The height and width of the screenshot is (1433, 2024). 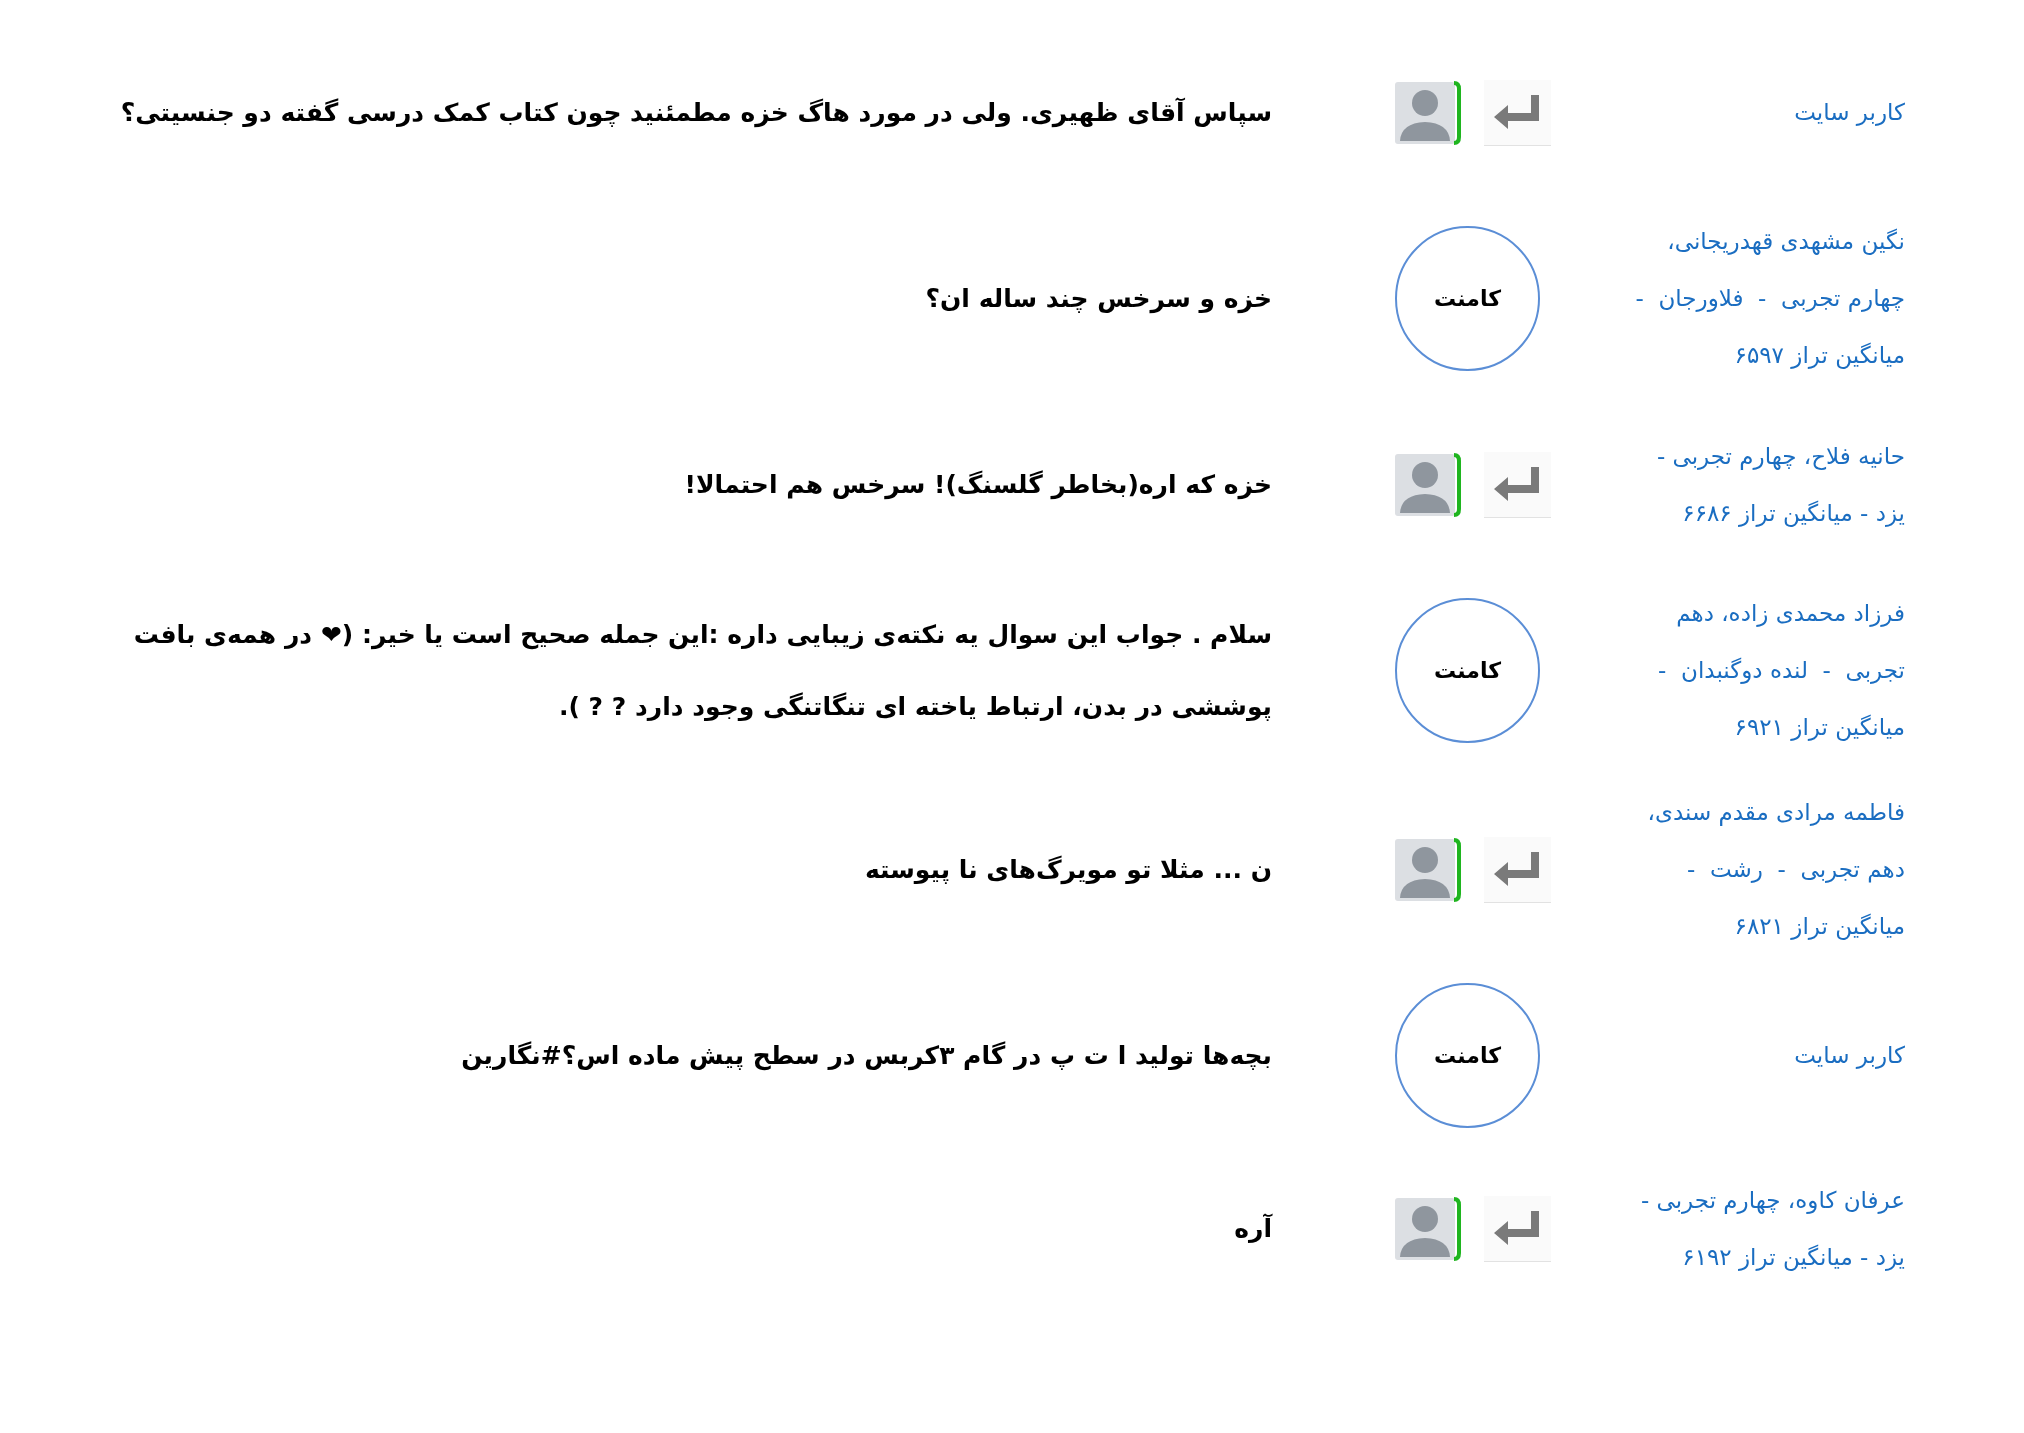 What do you see at coordinates (978, 485) in the screenshot?
I see `comment-text: خزه که اره(بخاطر گلسنگ)! سرخس هم احتمالا!` at bounding box center [978, 485].